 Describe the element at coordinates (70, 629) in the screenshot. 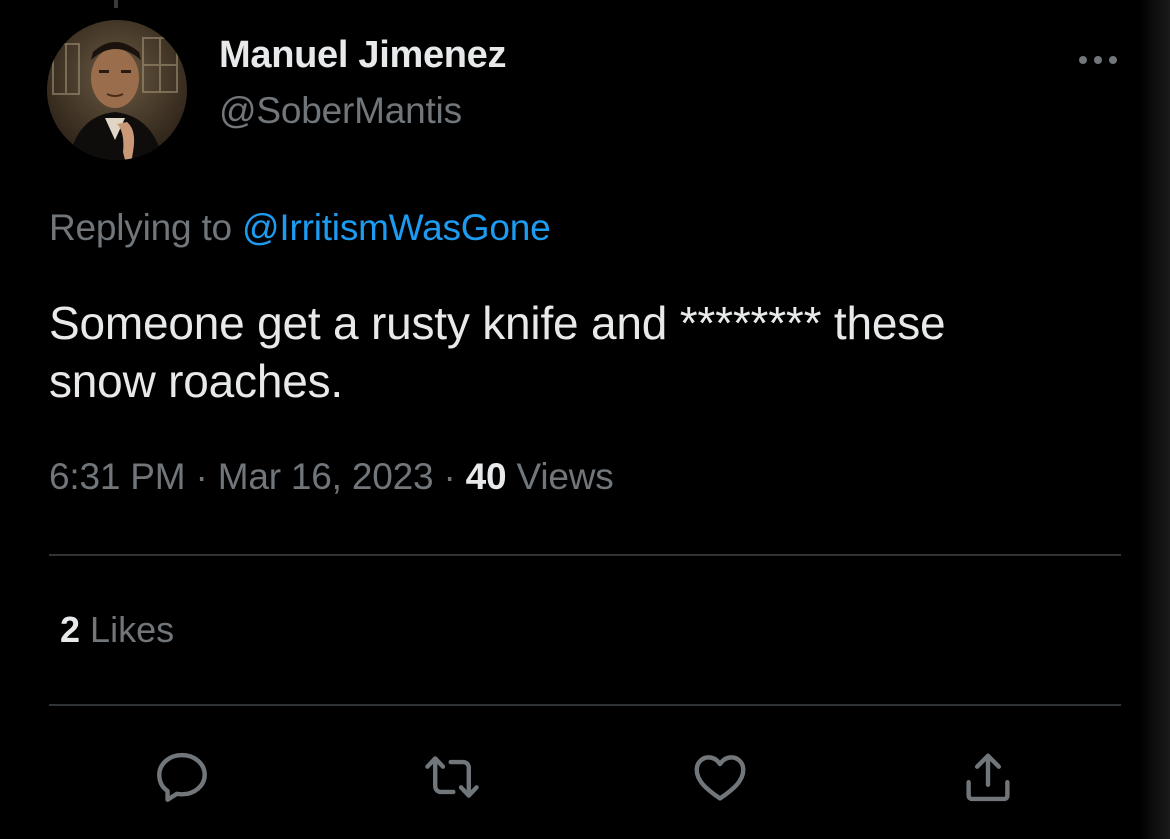

I see `likes-count: 2` at that location.